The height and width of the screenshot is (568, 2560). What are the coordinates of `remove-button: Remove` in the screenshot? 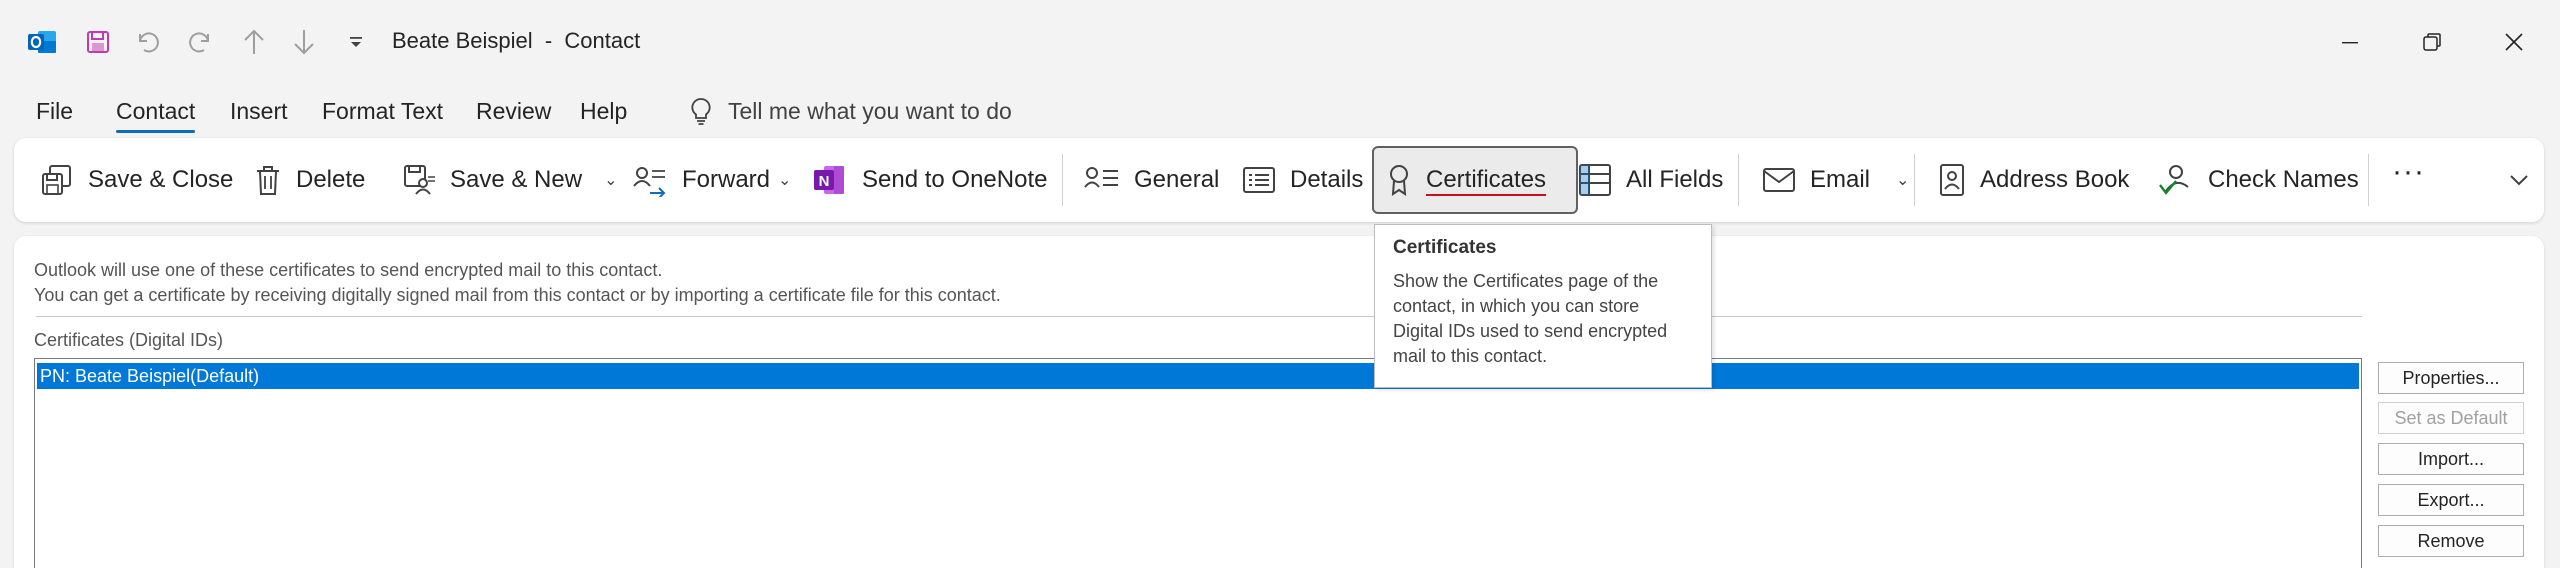 It's located at (2451, 541).